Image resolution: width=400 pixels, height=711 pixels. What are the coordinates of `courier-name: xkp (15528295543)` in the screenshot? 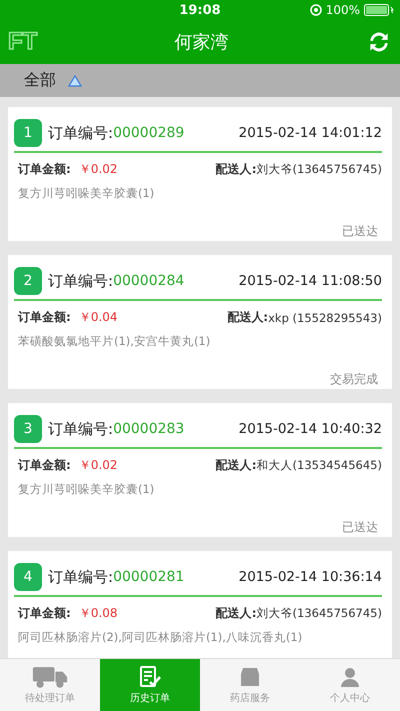 It's located at (325, 317).